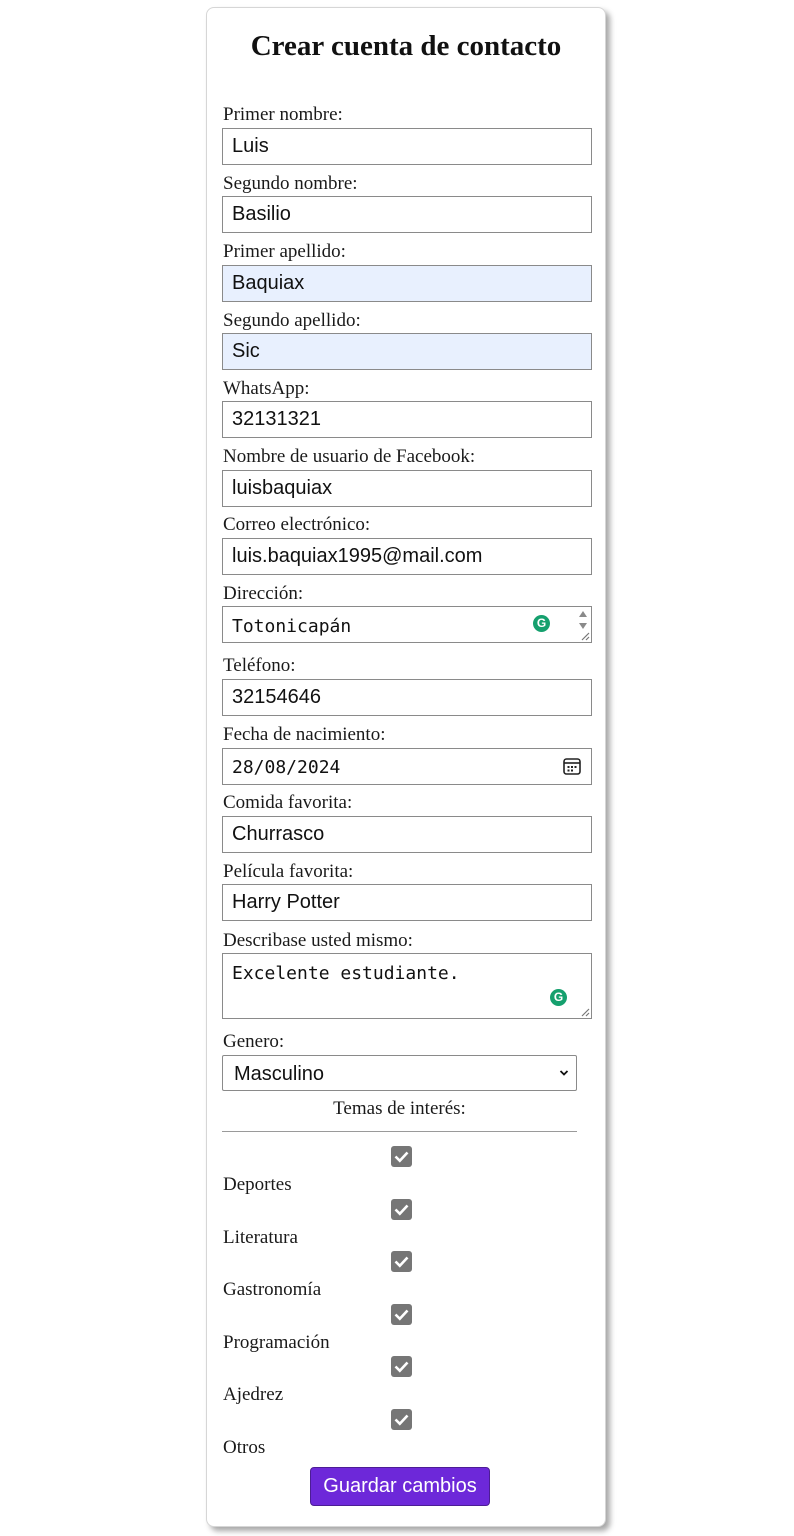 This screenshot has height=1536, width=794. I want to click on first-name-label: Primer nombre:, so click(283, 114).